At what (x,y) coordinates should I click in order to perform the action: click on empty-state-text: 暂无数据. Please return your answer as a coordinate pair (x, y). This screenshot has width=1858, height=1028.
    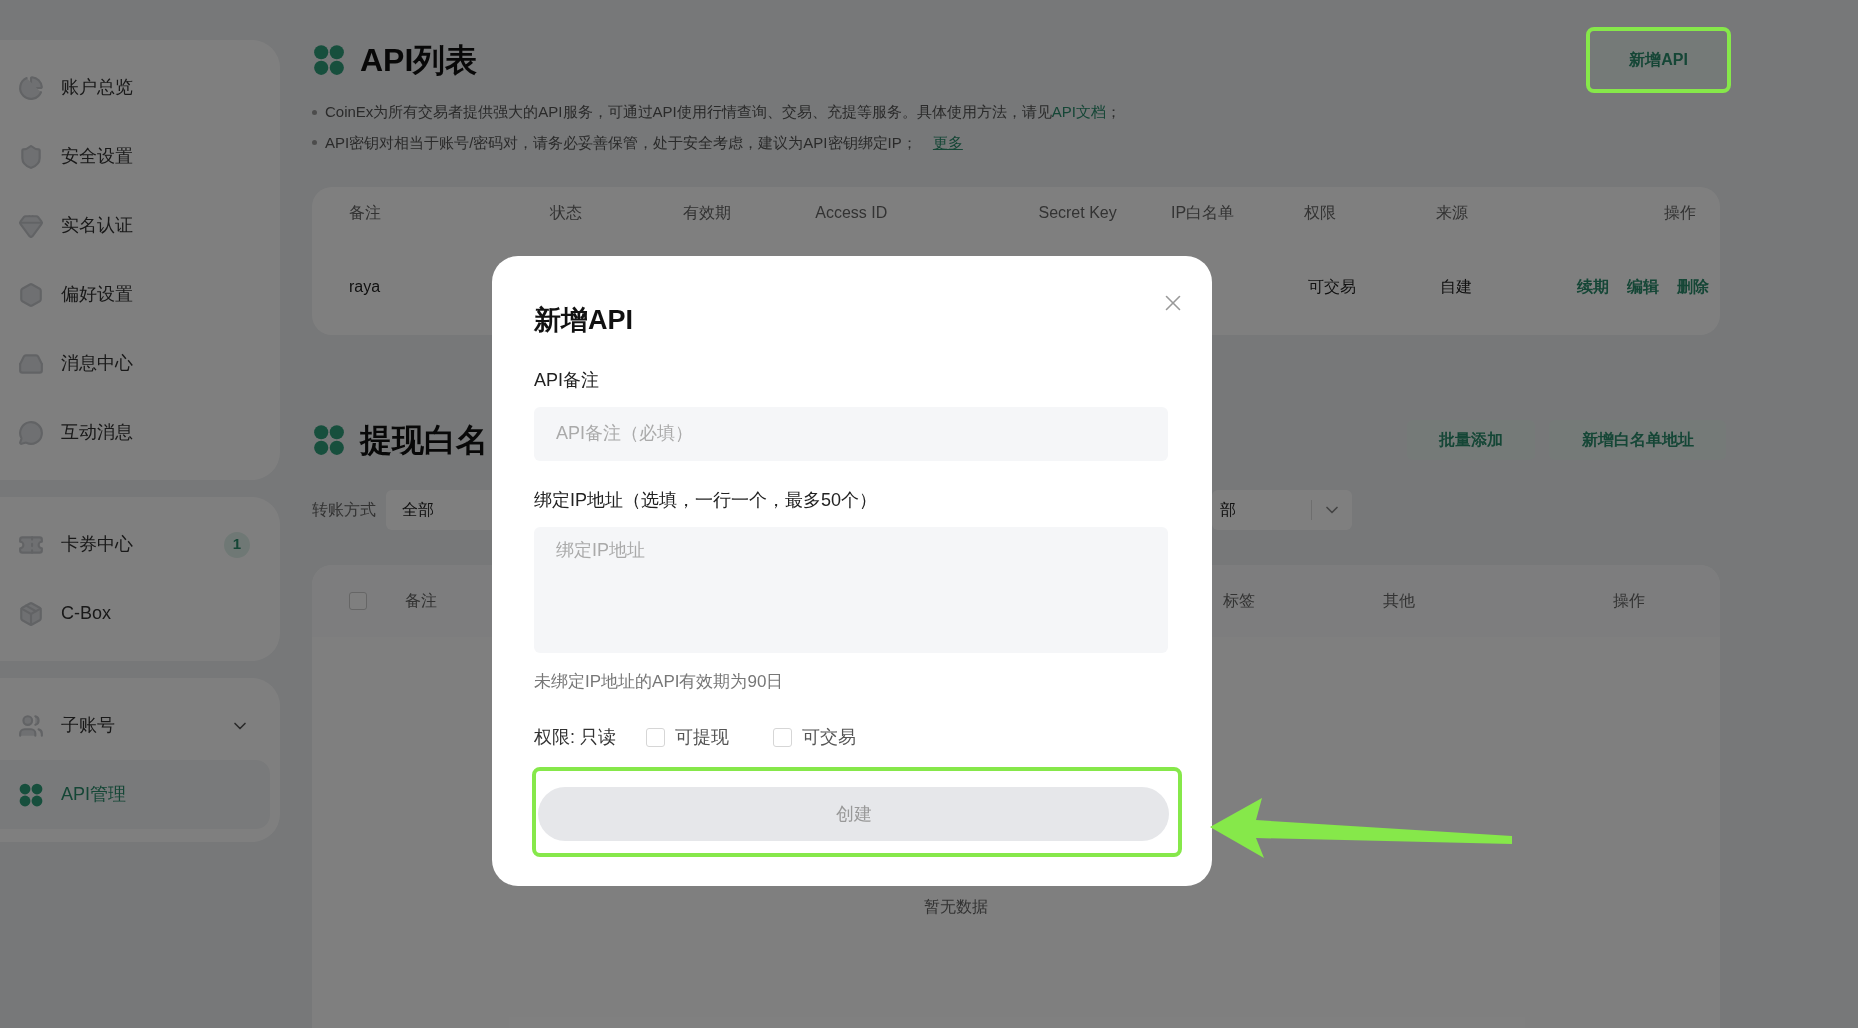
    Looking at the image, I should click on (956, 906).